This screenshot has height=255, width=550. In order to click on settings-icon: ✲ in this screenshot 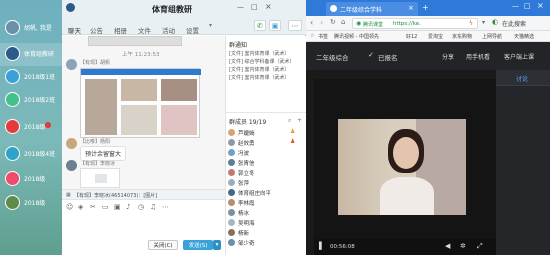, I will do `click(463, 246)`.